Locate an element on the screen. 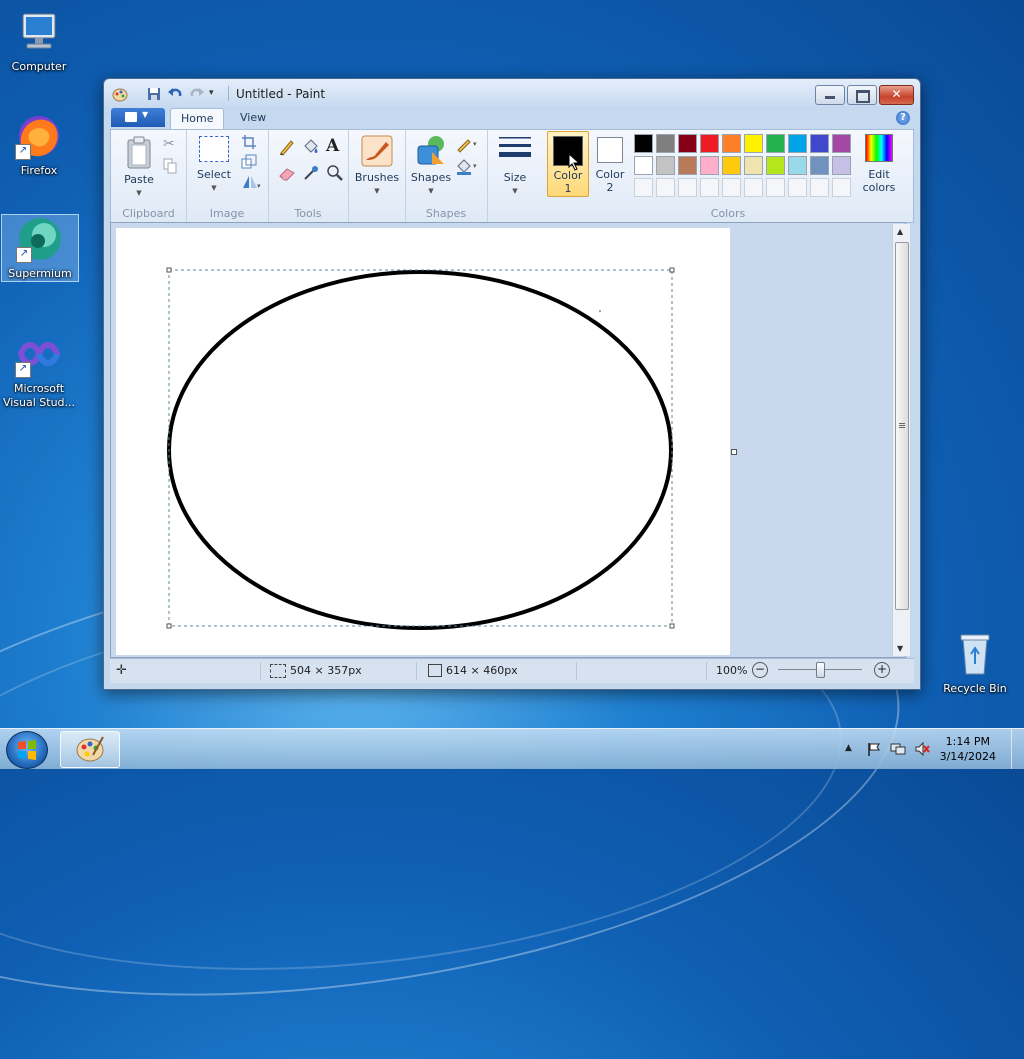 This screenshot has width=1024, height=1059. pencil-icon is located at coordinates (288, 148).